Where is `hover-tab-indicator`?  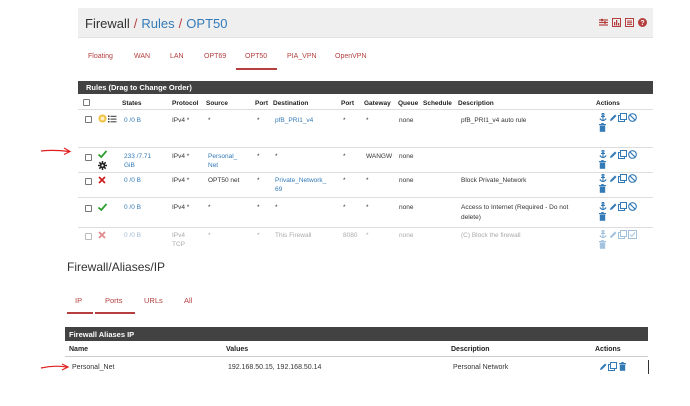
hover-tab-indicator is located at coordinates (115, 313).